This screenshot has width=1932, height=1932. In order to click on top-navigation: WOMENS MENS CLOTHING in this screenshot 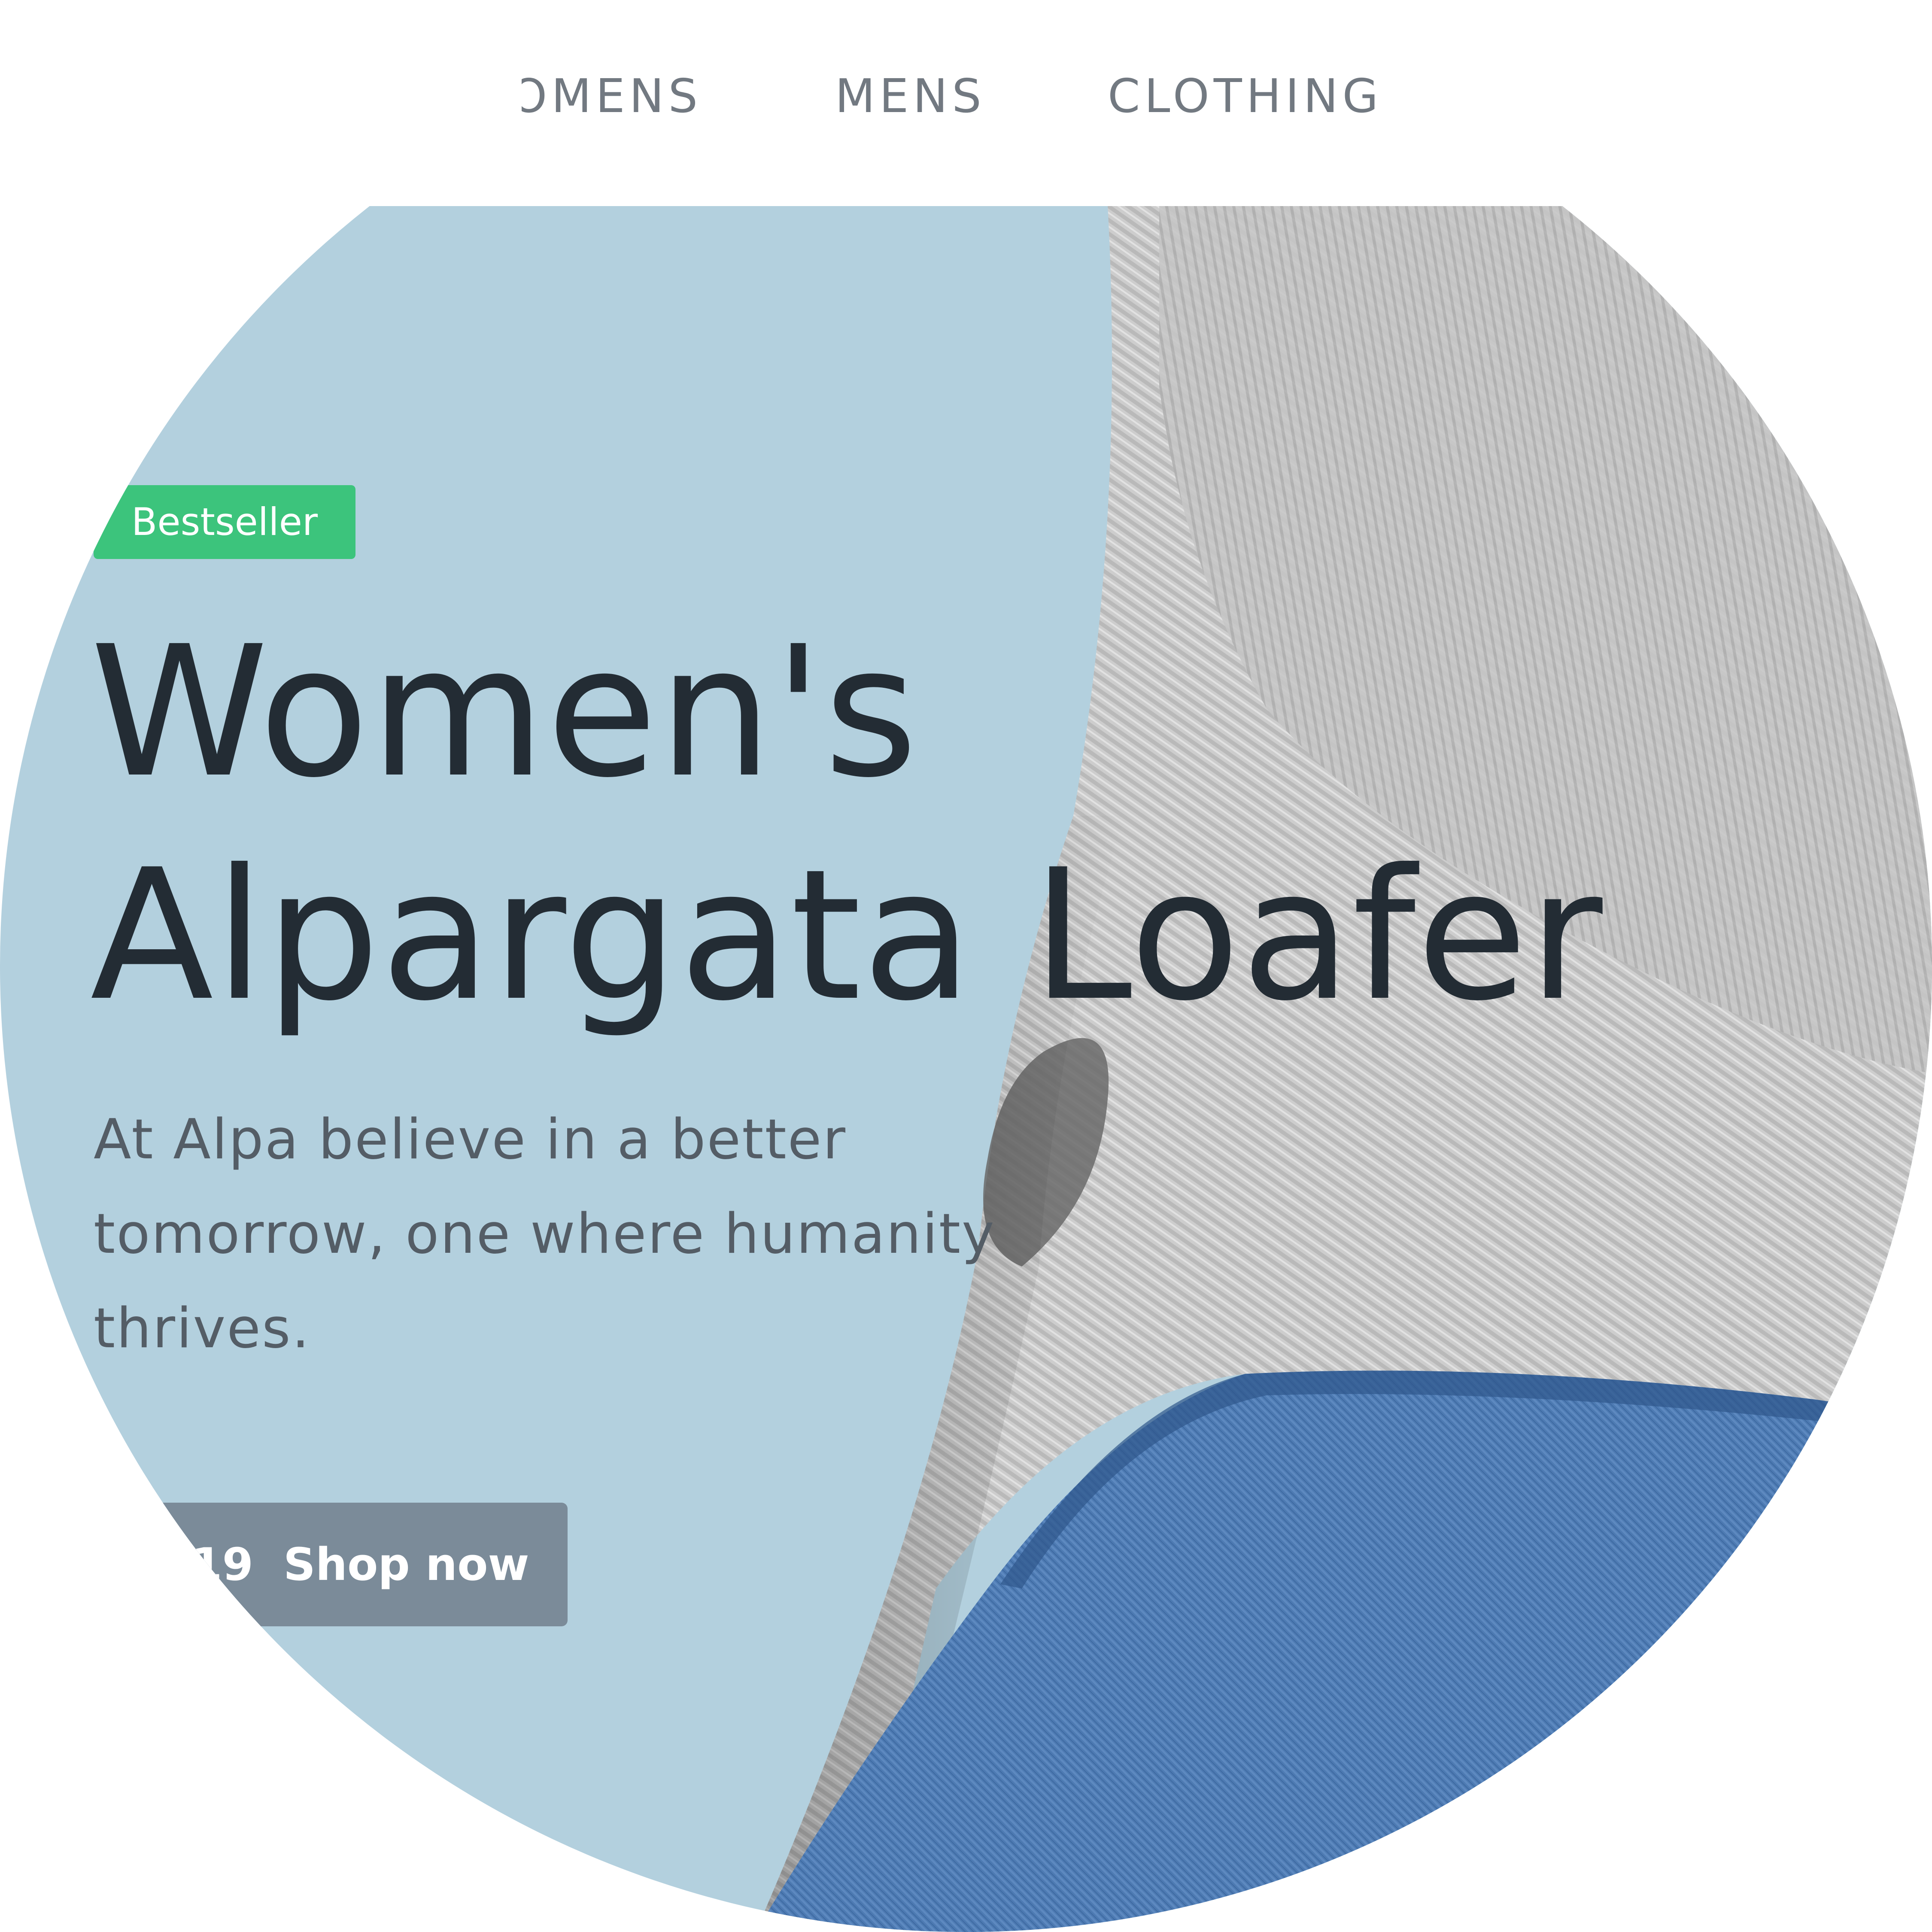, I will do `click(966, 103)`.